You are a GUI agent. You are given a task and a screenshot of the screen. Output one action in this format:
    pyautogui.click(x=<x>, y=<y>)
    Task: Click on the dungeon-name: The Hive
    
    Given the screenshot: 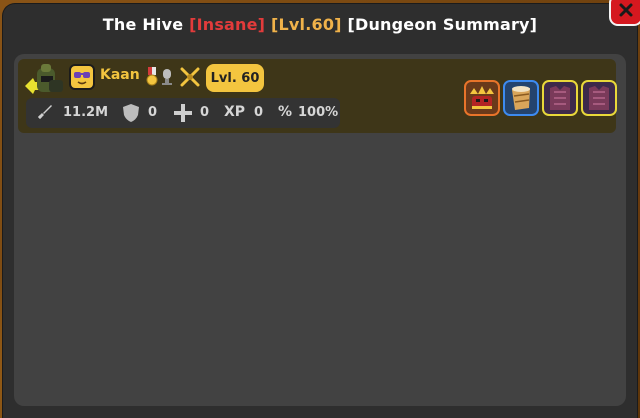 What is the action you would take?
    pyautogui.click(x=143, y=24)
    